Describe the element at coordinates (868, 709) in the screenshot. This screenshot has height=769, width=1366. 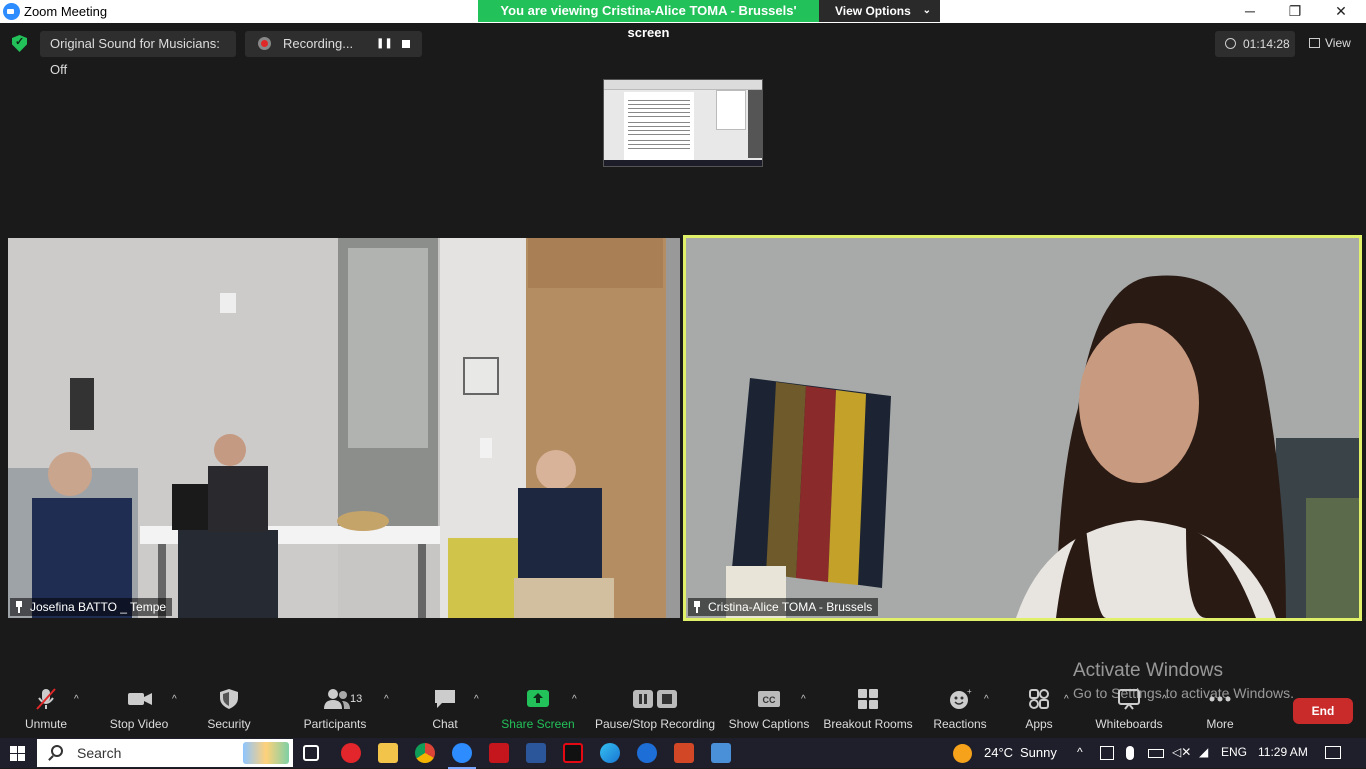
I see `breakout-rooms-button: Breakout Rooms` at that location.